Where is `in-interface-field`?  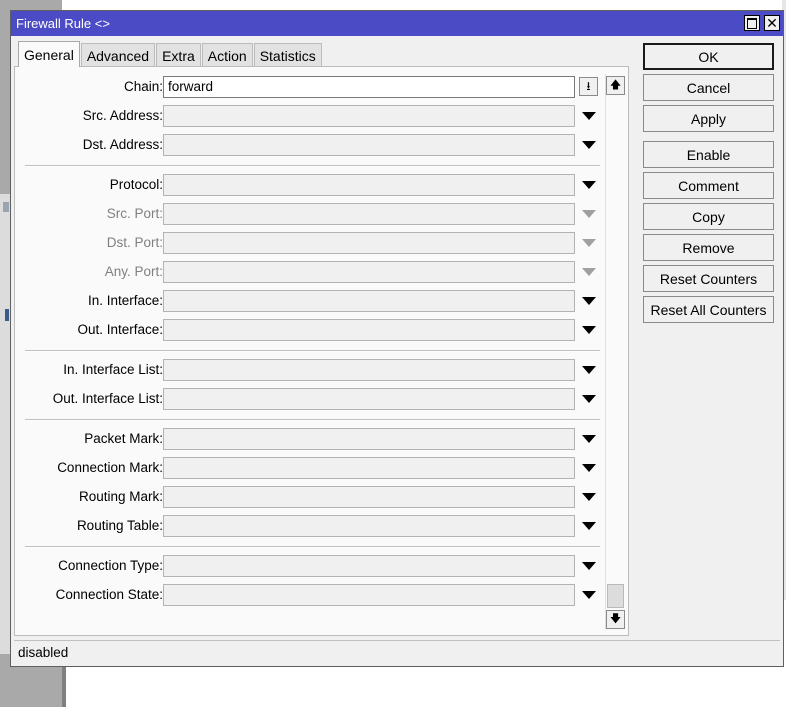
in-interface-field is located at coordinates (369, 301).